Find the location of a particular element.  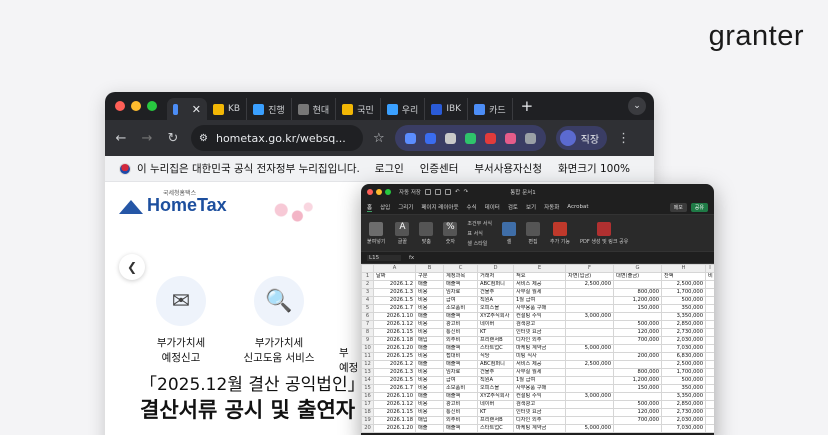

excel-close-button is located at coordinates (370, 192).